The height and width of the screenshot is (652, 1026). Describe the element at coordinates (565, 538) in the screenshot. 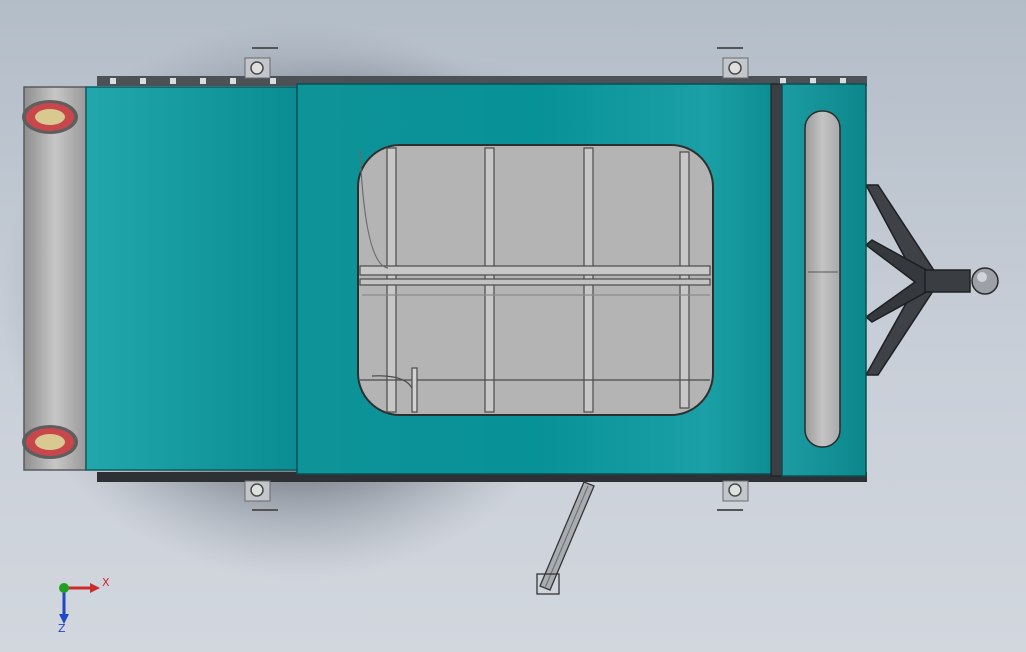

I see `jack-stand` at that location.